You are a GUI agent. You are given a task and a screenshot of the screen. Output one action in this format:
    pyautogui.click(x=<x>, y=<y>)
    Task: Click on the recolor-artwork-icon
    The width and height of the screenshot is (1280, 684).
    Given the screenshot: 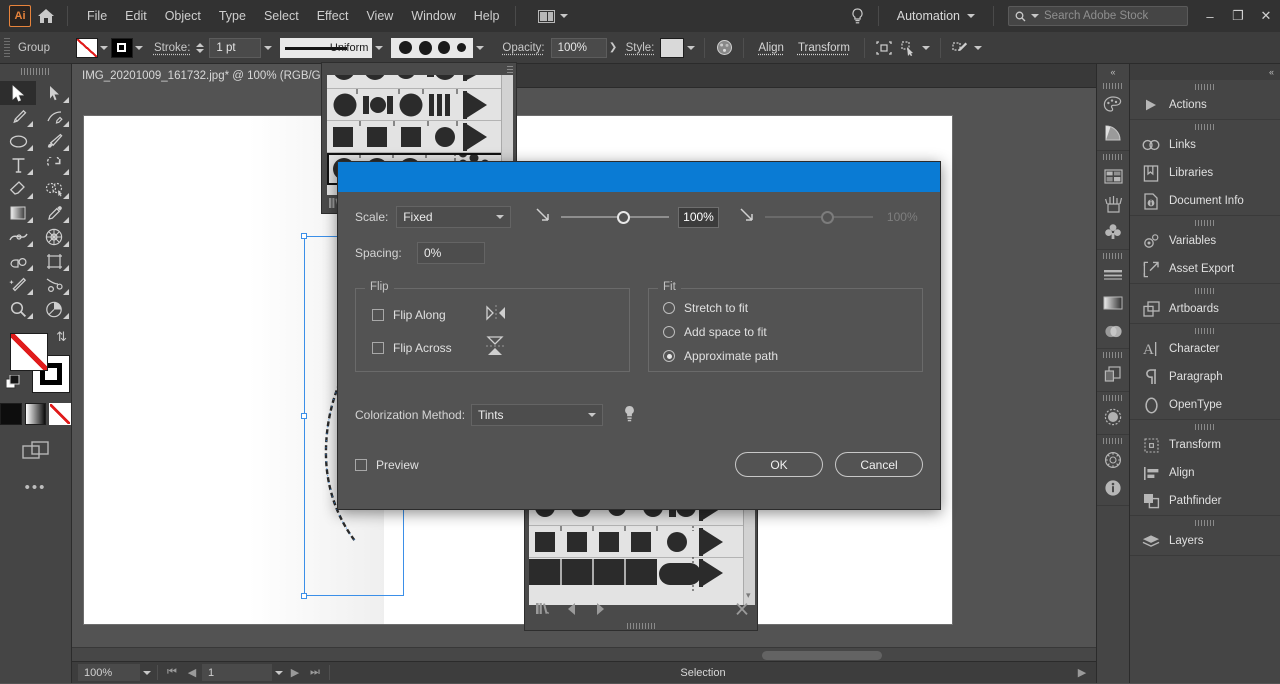 What is the action you would take?
    pyautogui.click(x=724, y=48)
    